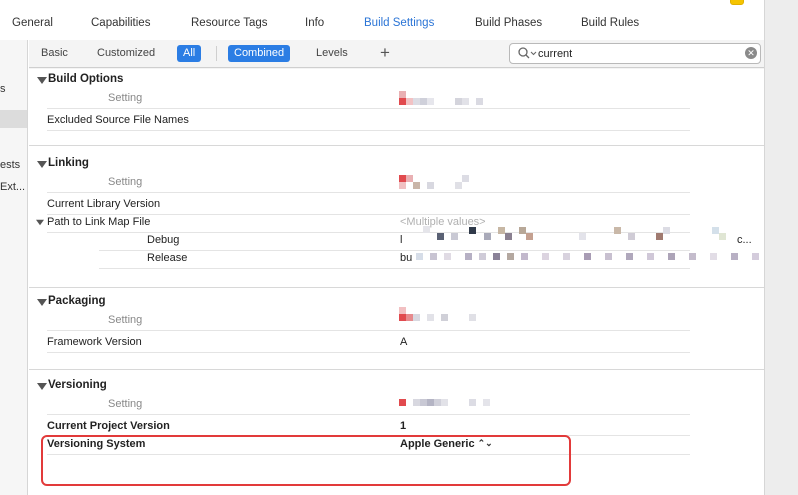  Describe the element at coordinates (108, 426) in the screenshot. I see `setting-label: Current Project Version` at that location.